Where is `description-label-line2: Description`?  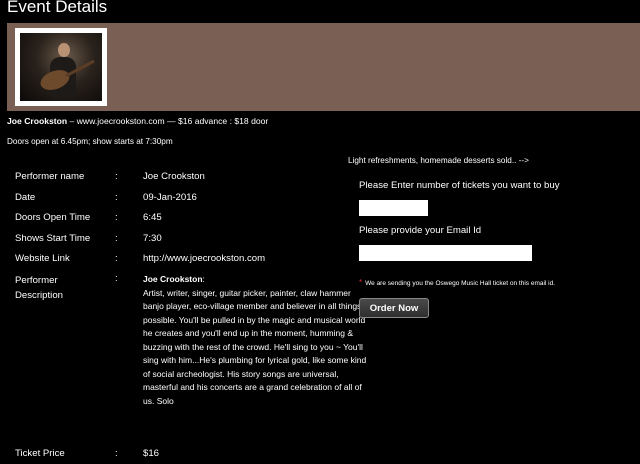
description-label-line2: Description is located at coordinates (39, 295).